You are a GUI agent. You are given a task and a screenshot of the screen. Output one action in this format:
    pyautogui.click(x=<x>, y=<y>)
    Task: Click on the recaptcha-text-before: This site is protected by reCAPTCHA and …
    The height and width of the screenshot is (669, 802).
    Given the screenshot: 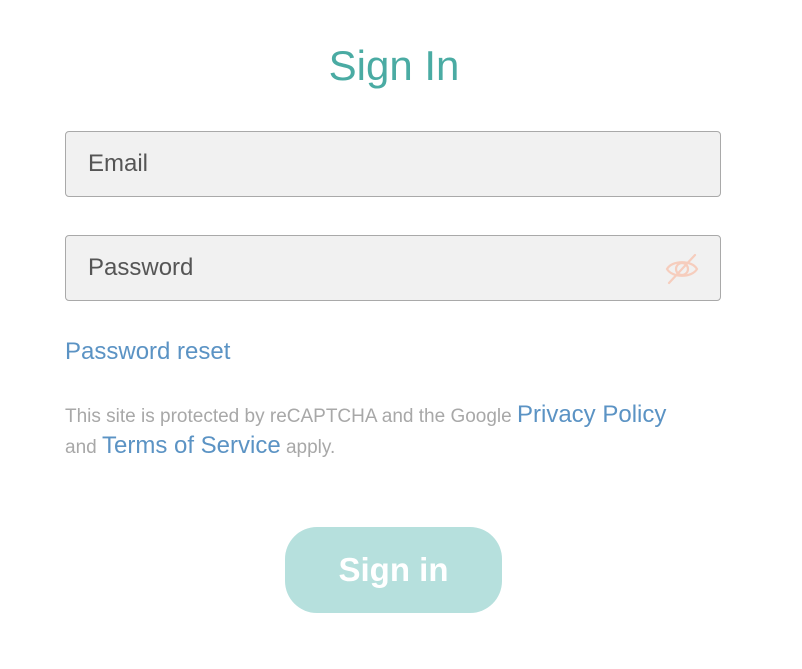 What is the action you would take?
    pyautogui.click(x=291, y=416)
    